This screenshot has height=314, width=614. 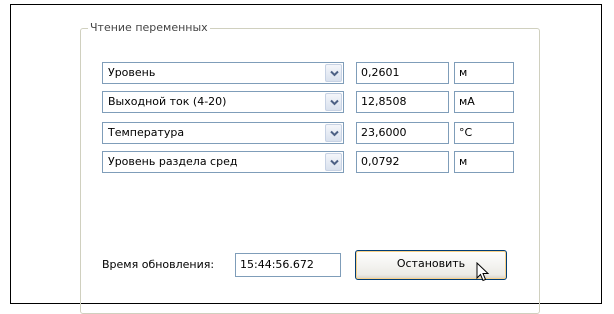 What do you see at coordinates (149, 28) in the screenshot?
I see `groupbox-title: Чтение переменных` at bounding box center [149, 28].